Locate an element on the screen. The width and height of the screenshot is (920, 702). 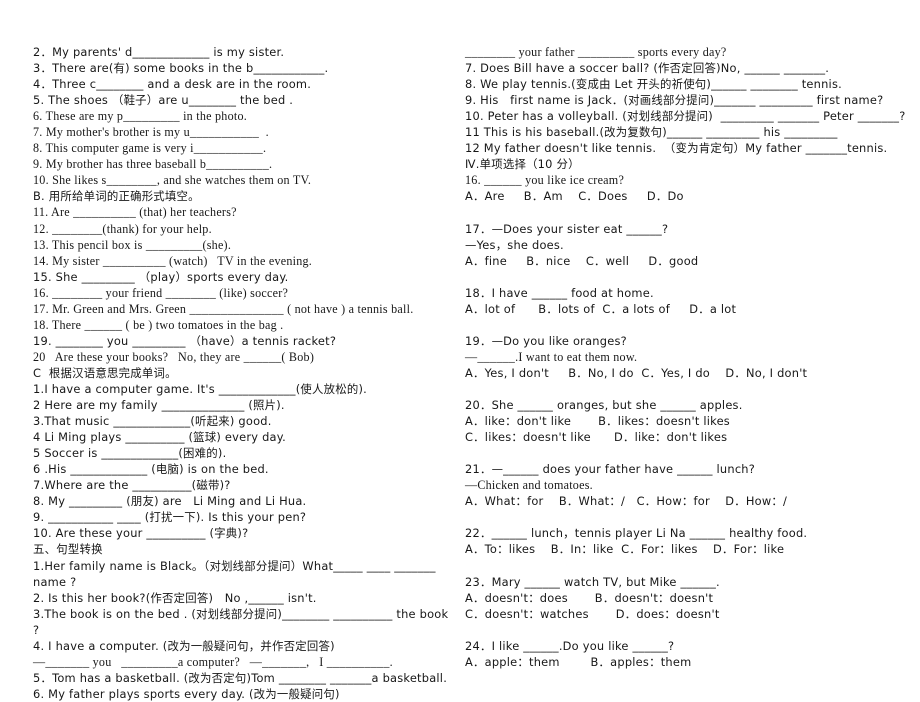
text-line: 18．I have ______ food at home. is located at coordinates (559, 292).